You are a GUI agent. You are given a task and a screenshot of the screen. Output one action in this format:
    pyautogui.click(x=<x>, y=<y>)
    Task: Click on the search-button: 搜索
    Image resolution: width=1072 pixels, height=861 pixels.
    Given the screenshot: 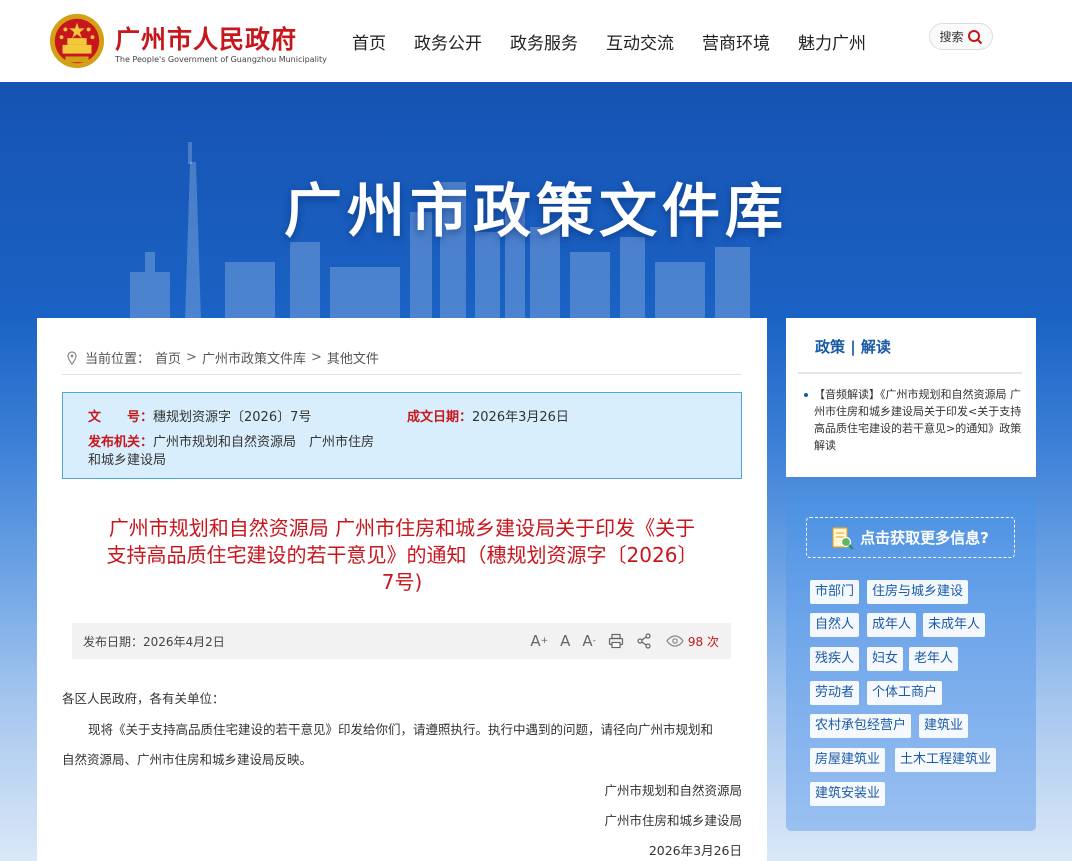 What is the action you would take?
    pyautogui.click(x=961, y=36)
    